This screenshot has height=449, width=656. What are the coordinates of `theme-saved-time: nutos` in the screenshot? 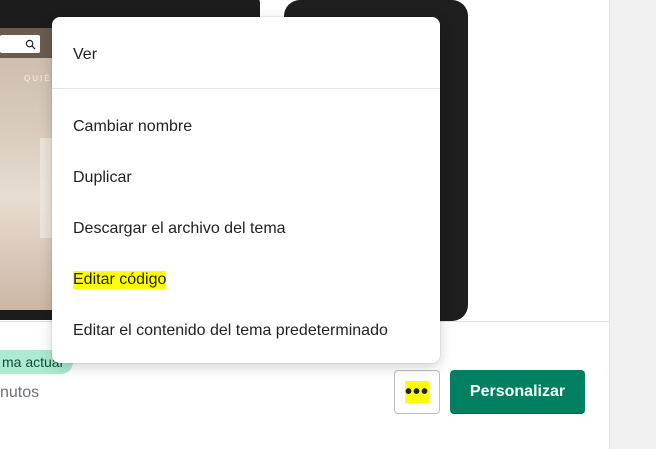 It's located at (20, 392).